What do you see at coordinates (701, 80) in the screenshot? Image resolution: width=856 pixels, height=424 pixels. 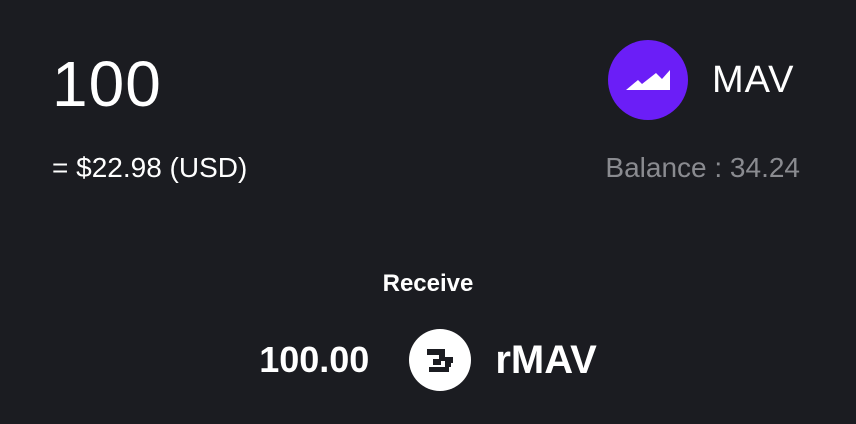 I see `from-token-selector: MAV` at bounding box center [701, 80].